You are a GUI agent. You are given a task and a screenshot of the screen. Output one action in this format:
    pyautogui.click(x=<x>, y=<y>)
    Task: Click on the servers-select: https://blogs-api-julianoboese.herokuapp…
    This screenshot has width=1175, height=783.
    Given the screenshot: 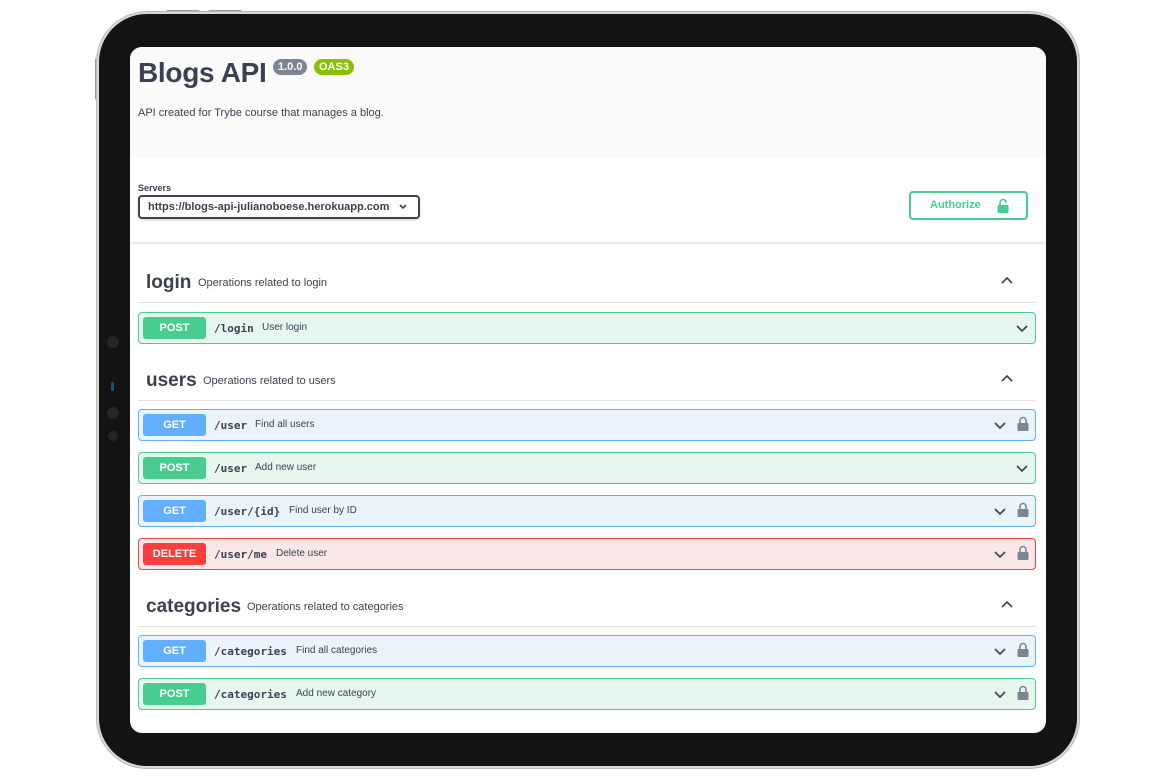 What is the action you would take?
    pyautogui.click(x=279, y=207)
    